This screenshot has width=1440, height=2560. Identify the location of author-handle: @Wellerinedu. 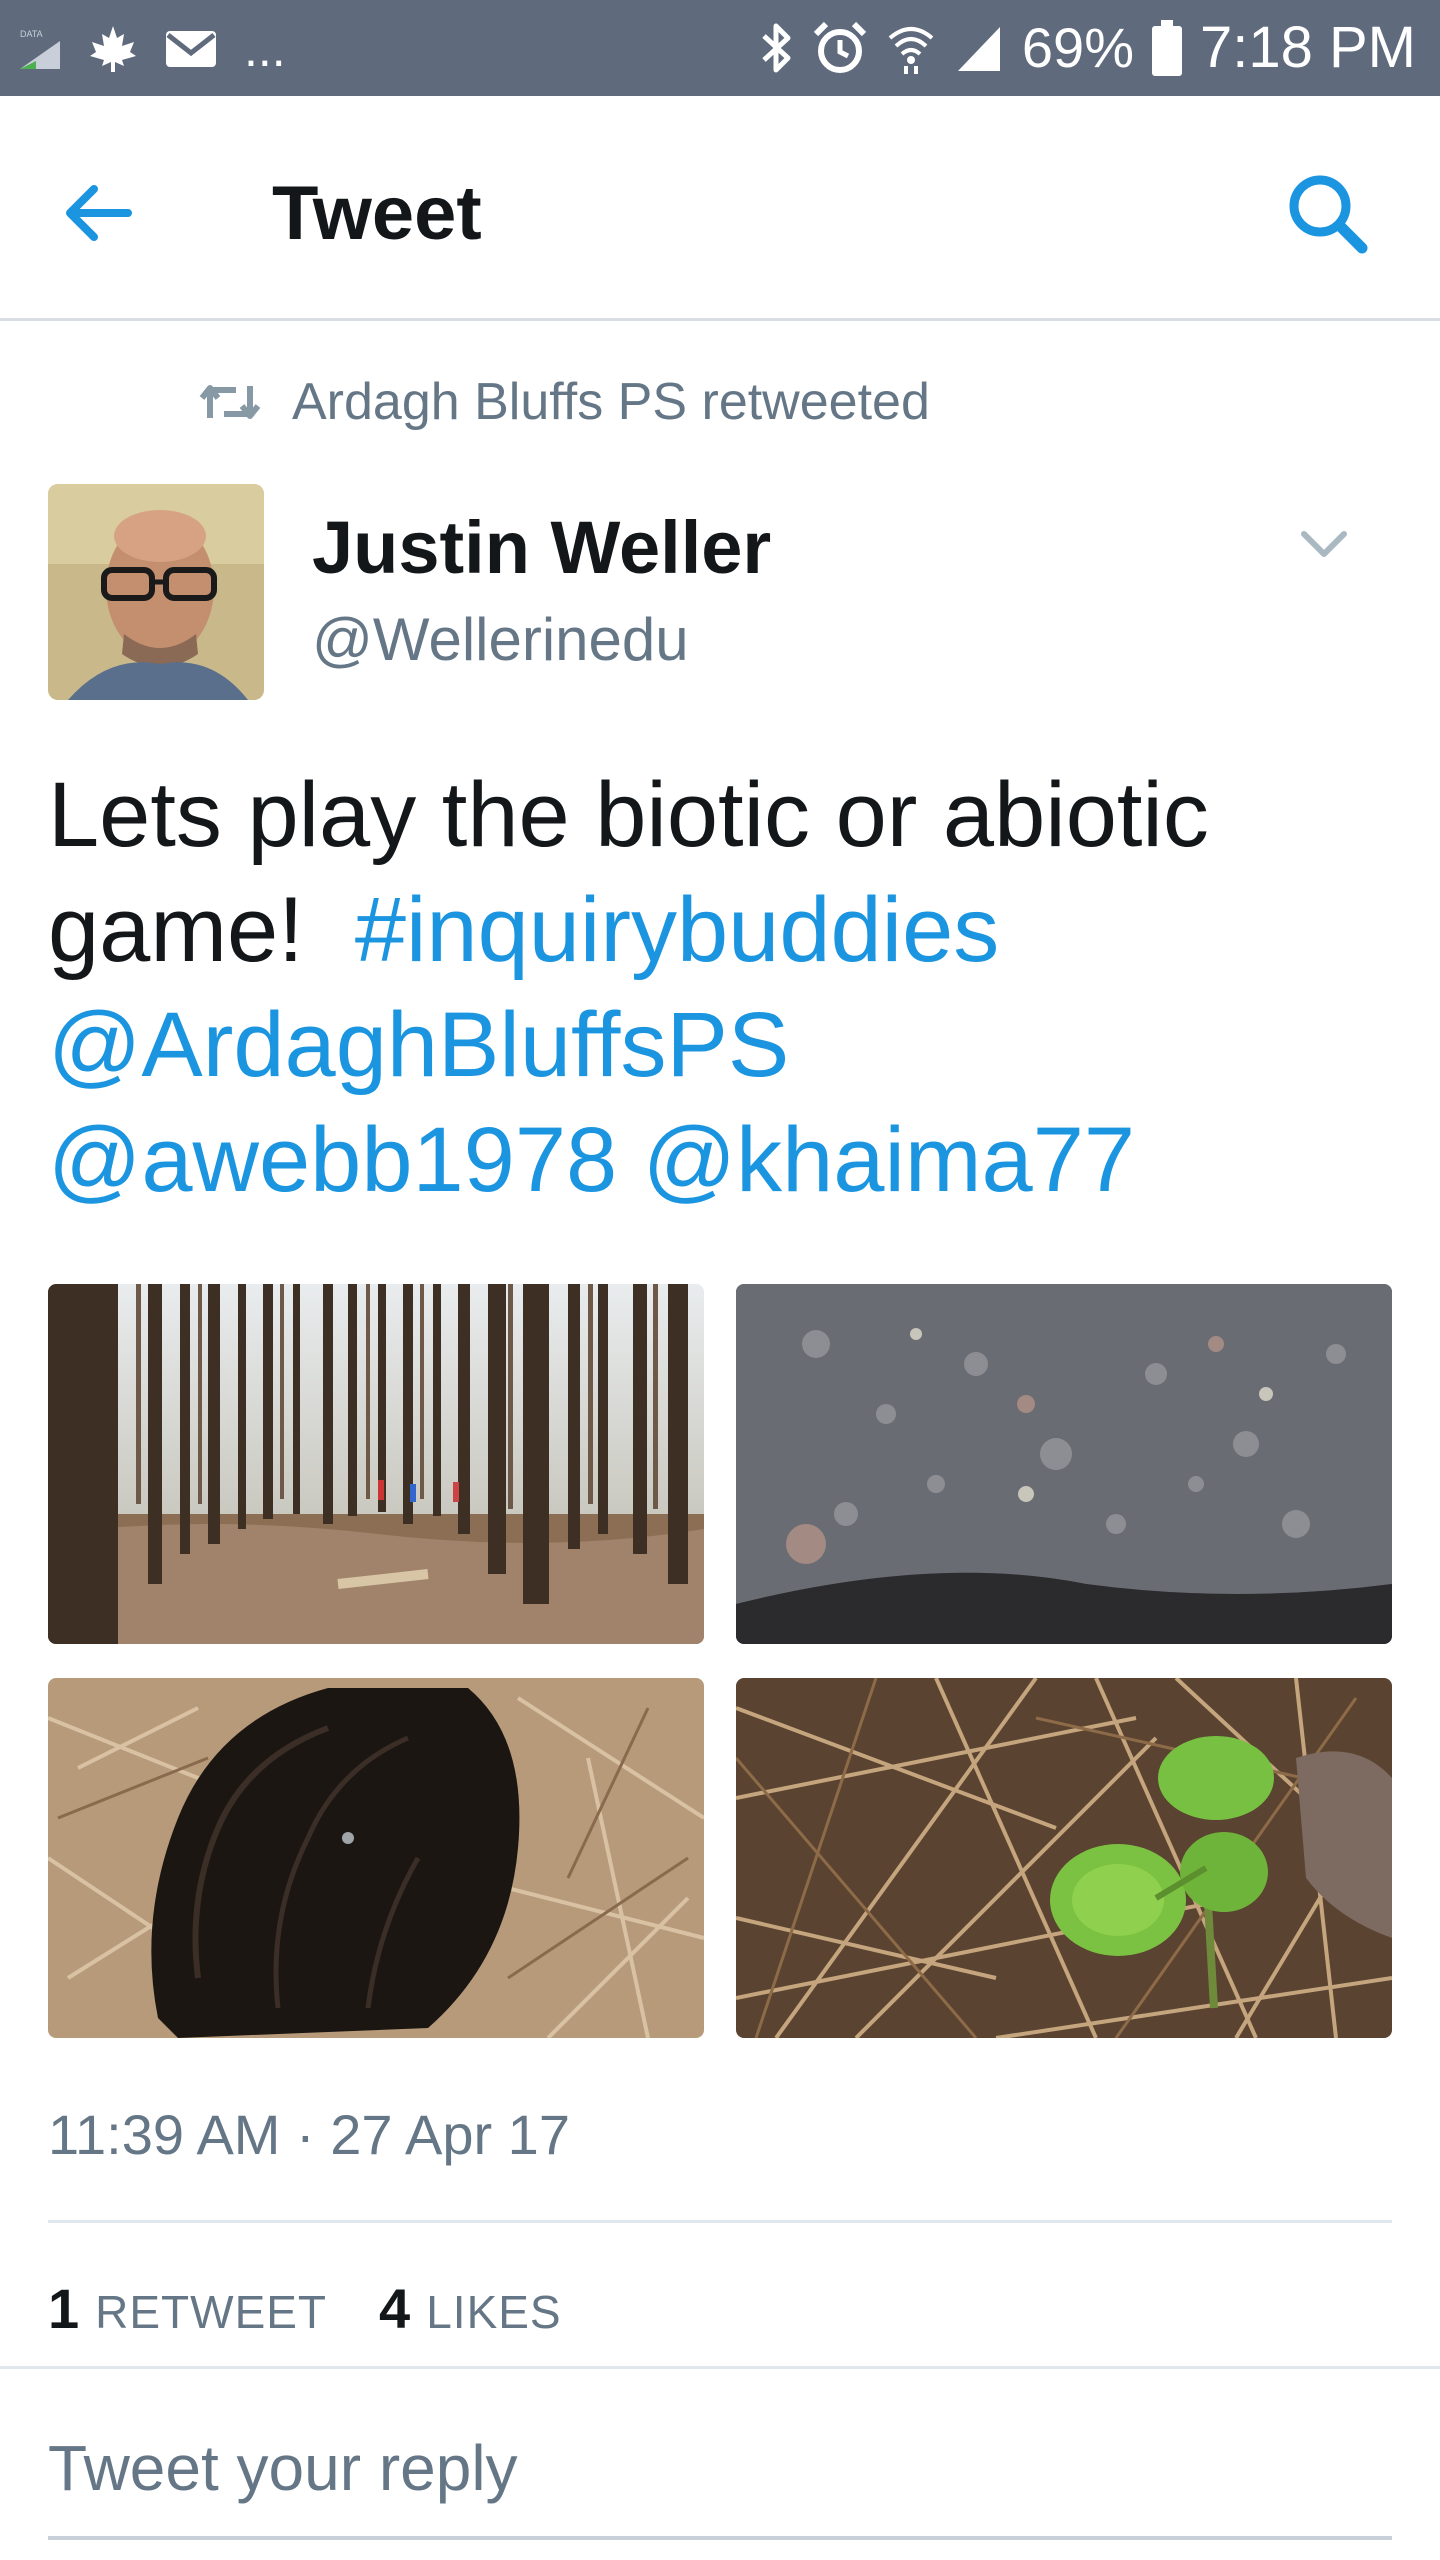
(500, 640).